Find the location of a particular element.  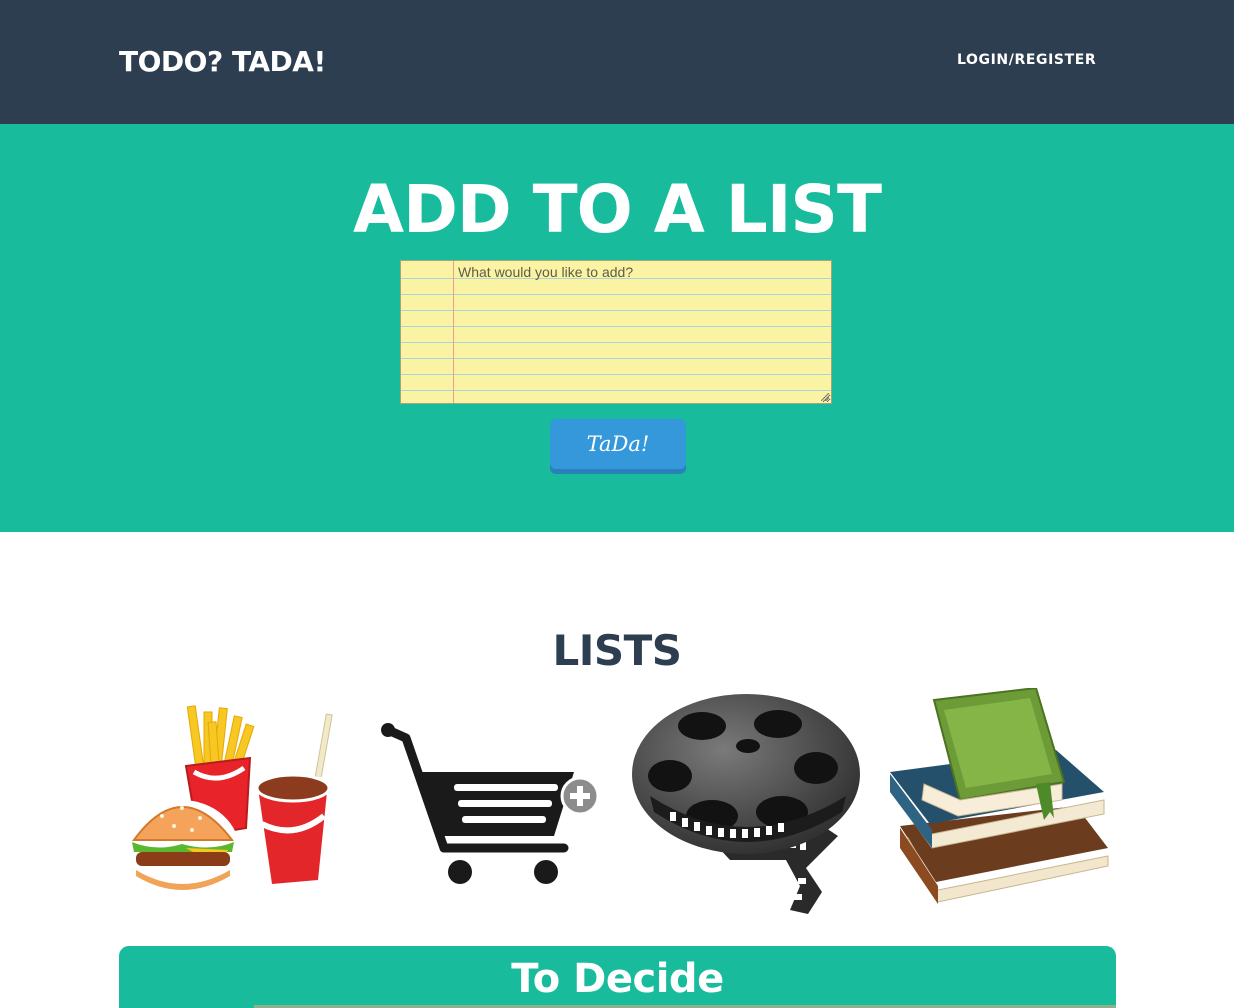

notepad-input-area is located at coordinates (616, 332).